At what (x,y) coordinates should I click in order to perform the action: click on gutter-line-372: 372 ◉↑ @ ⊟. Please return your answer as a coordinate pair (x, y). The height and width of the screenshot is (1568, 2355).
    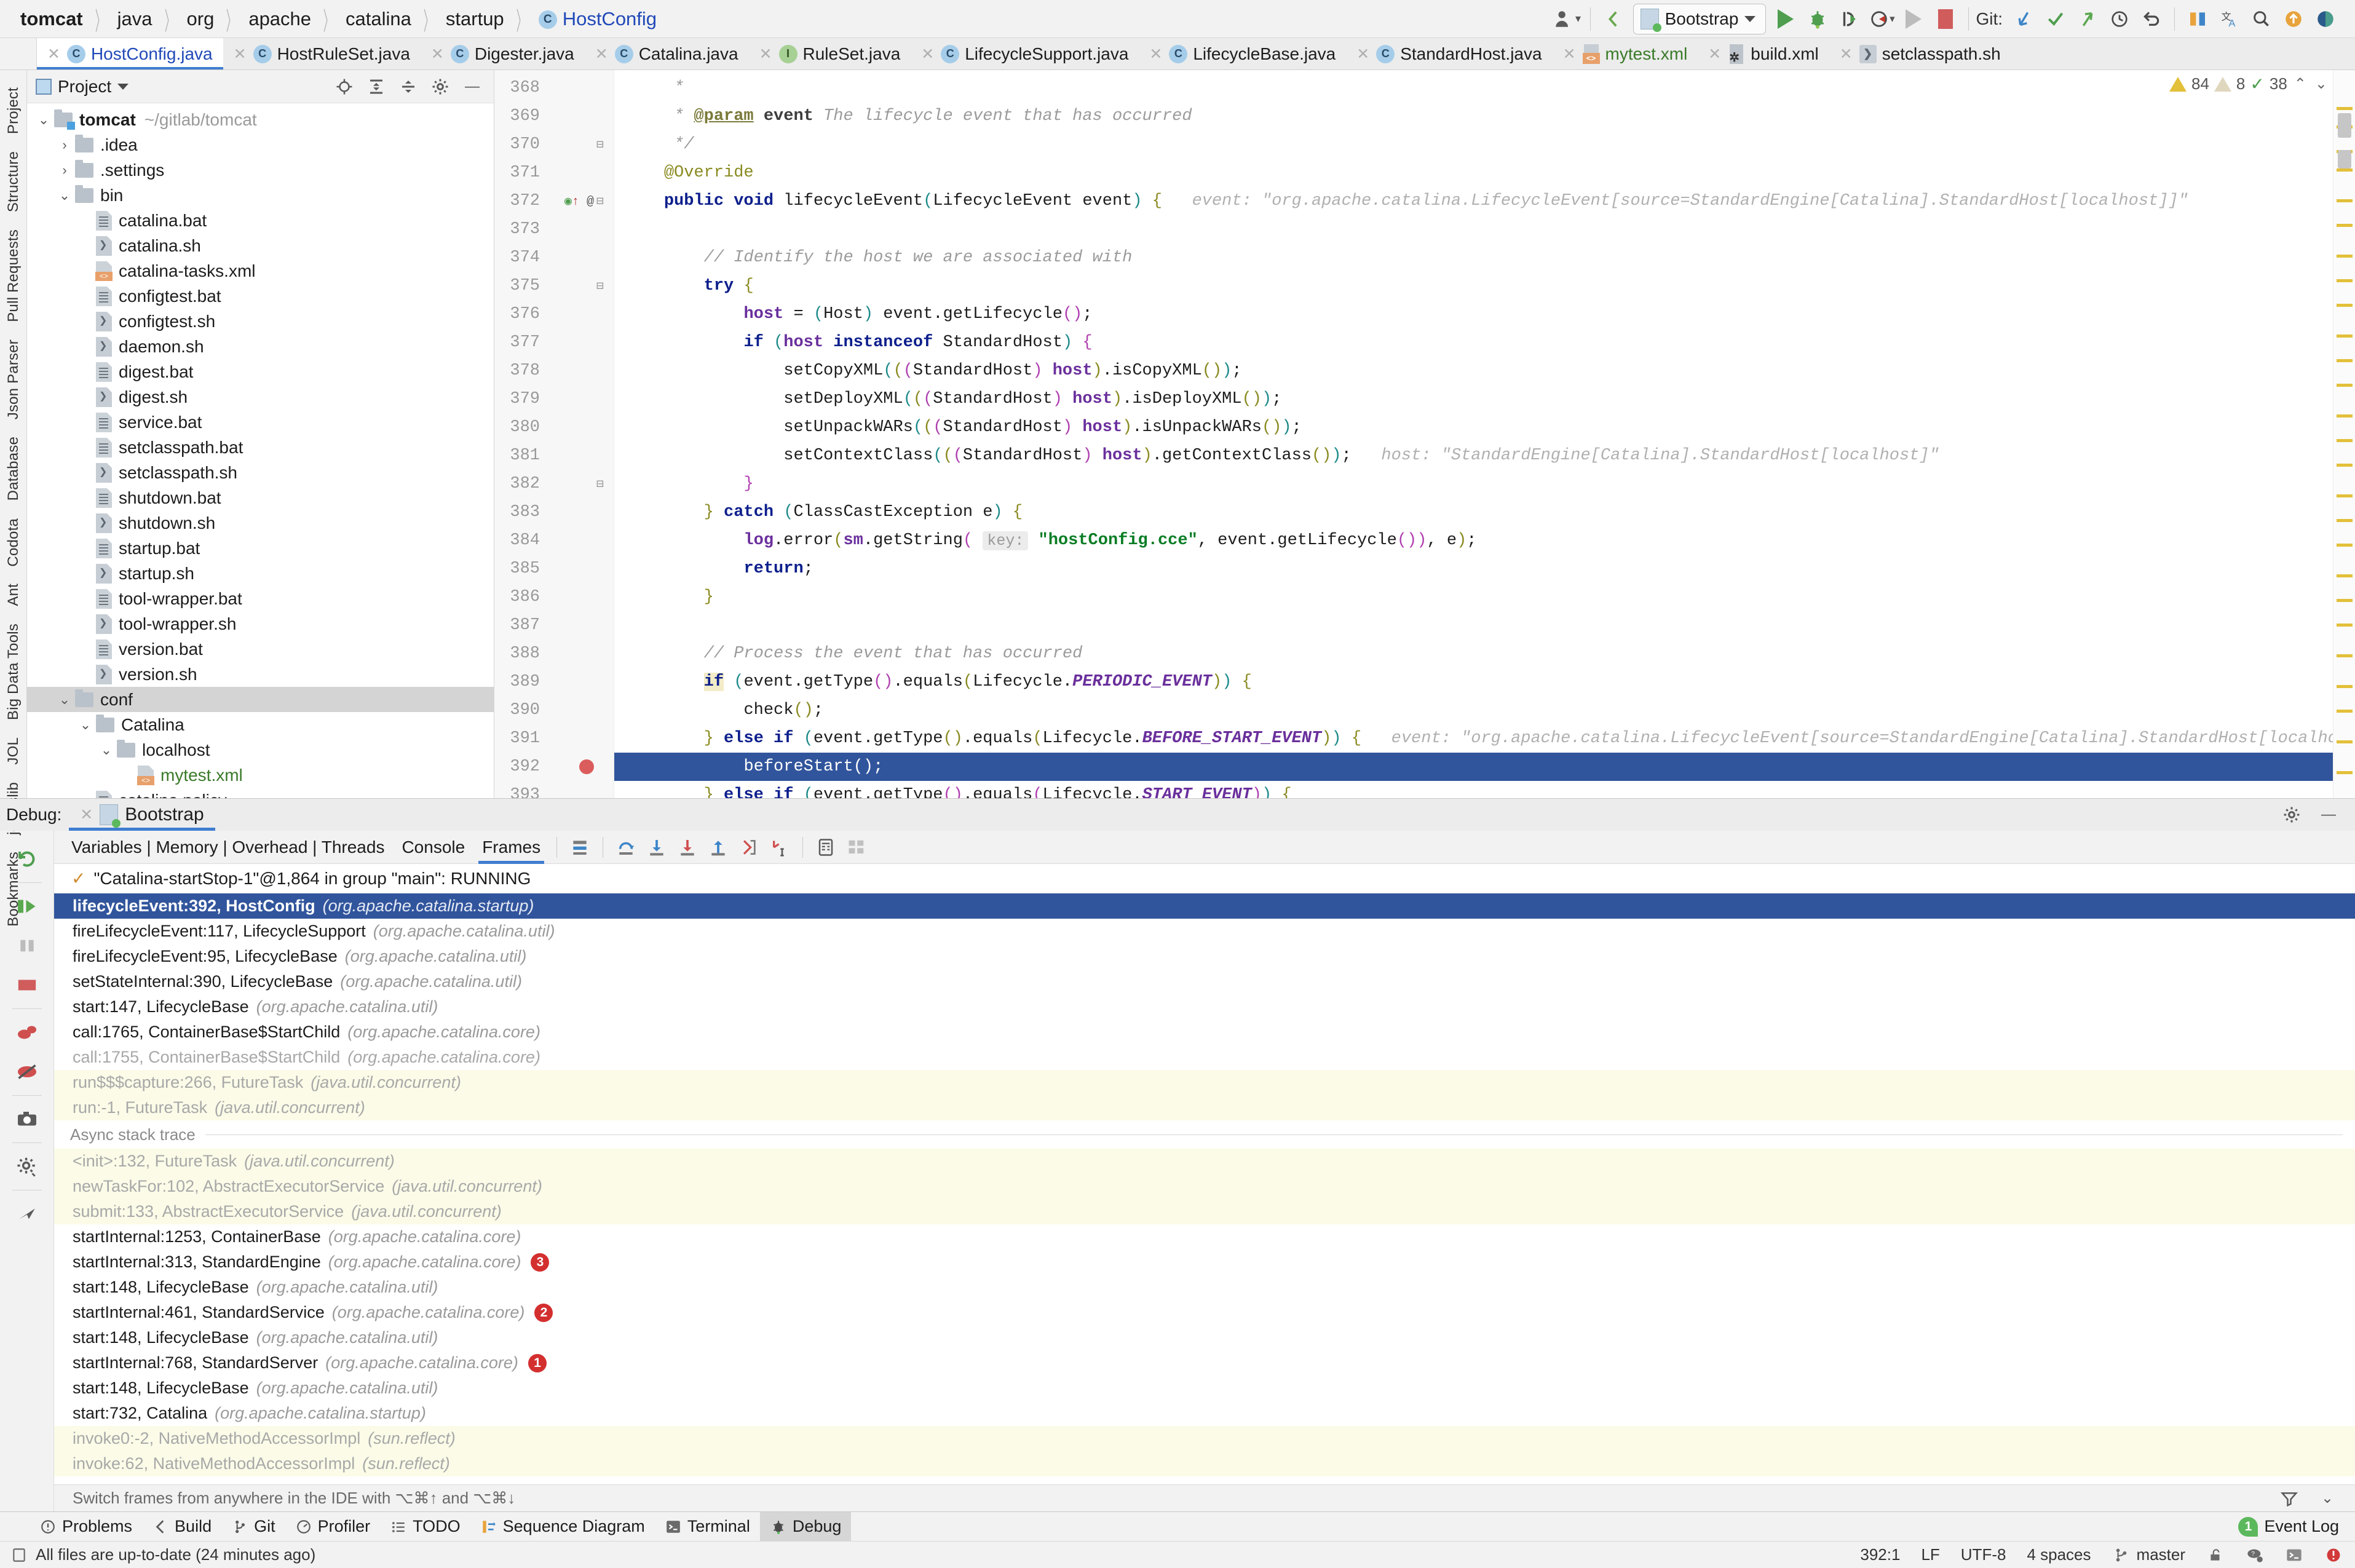
    Looking at the image, I should click on (554, 201).